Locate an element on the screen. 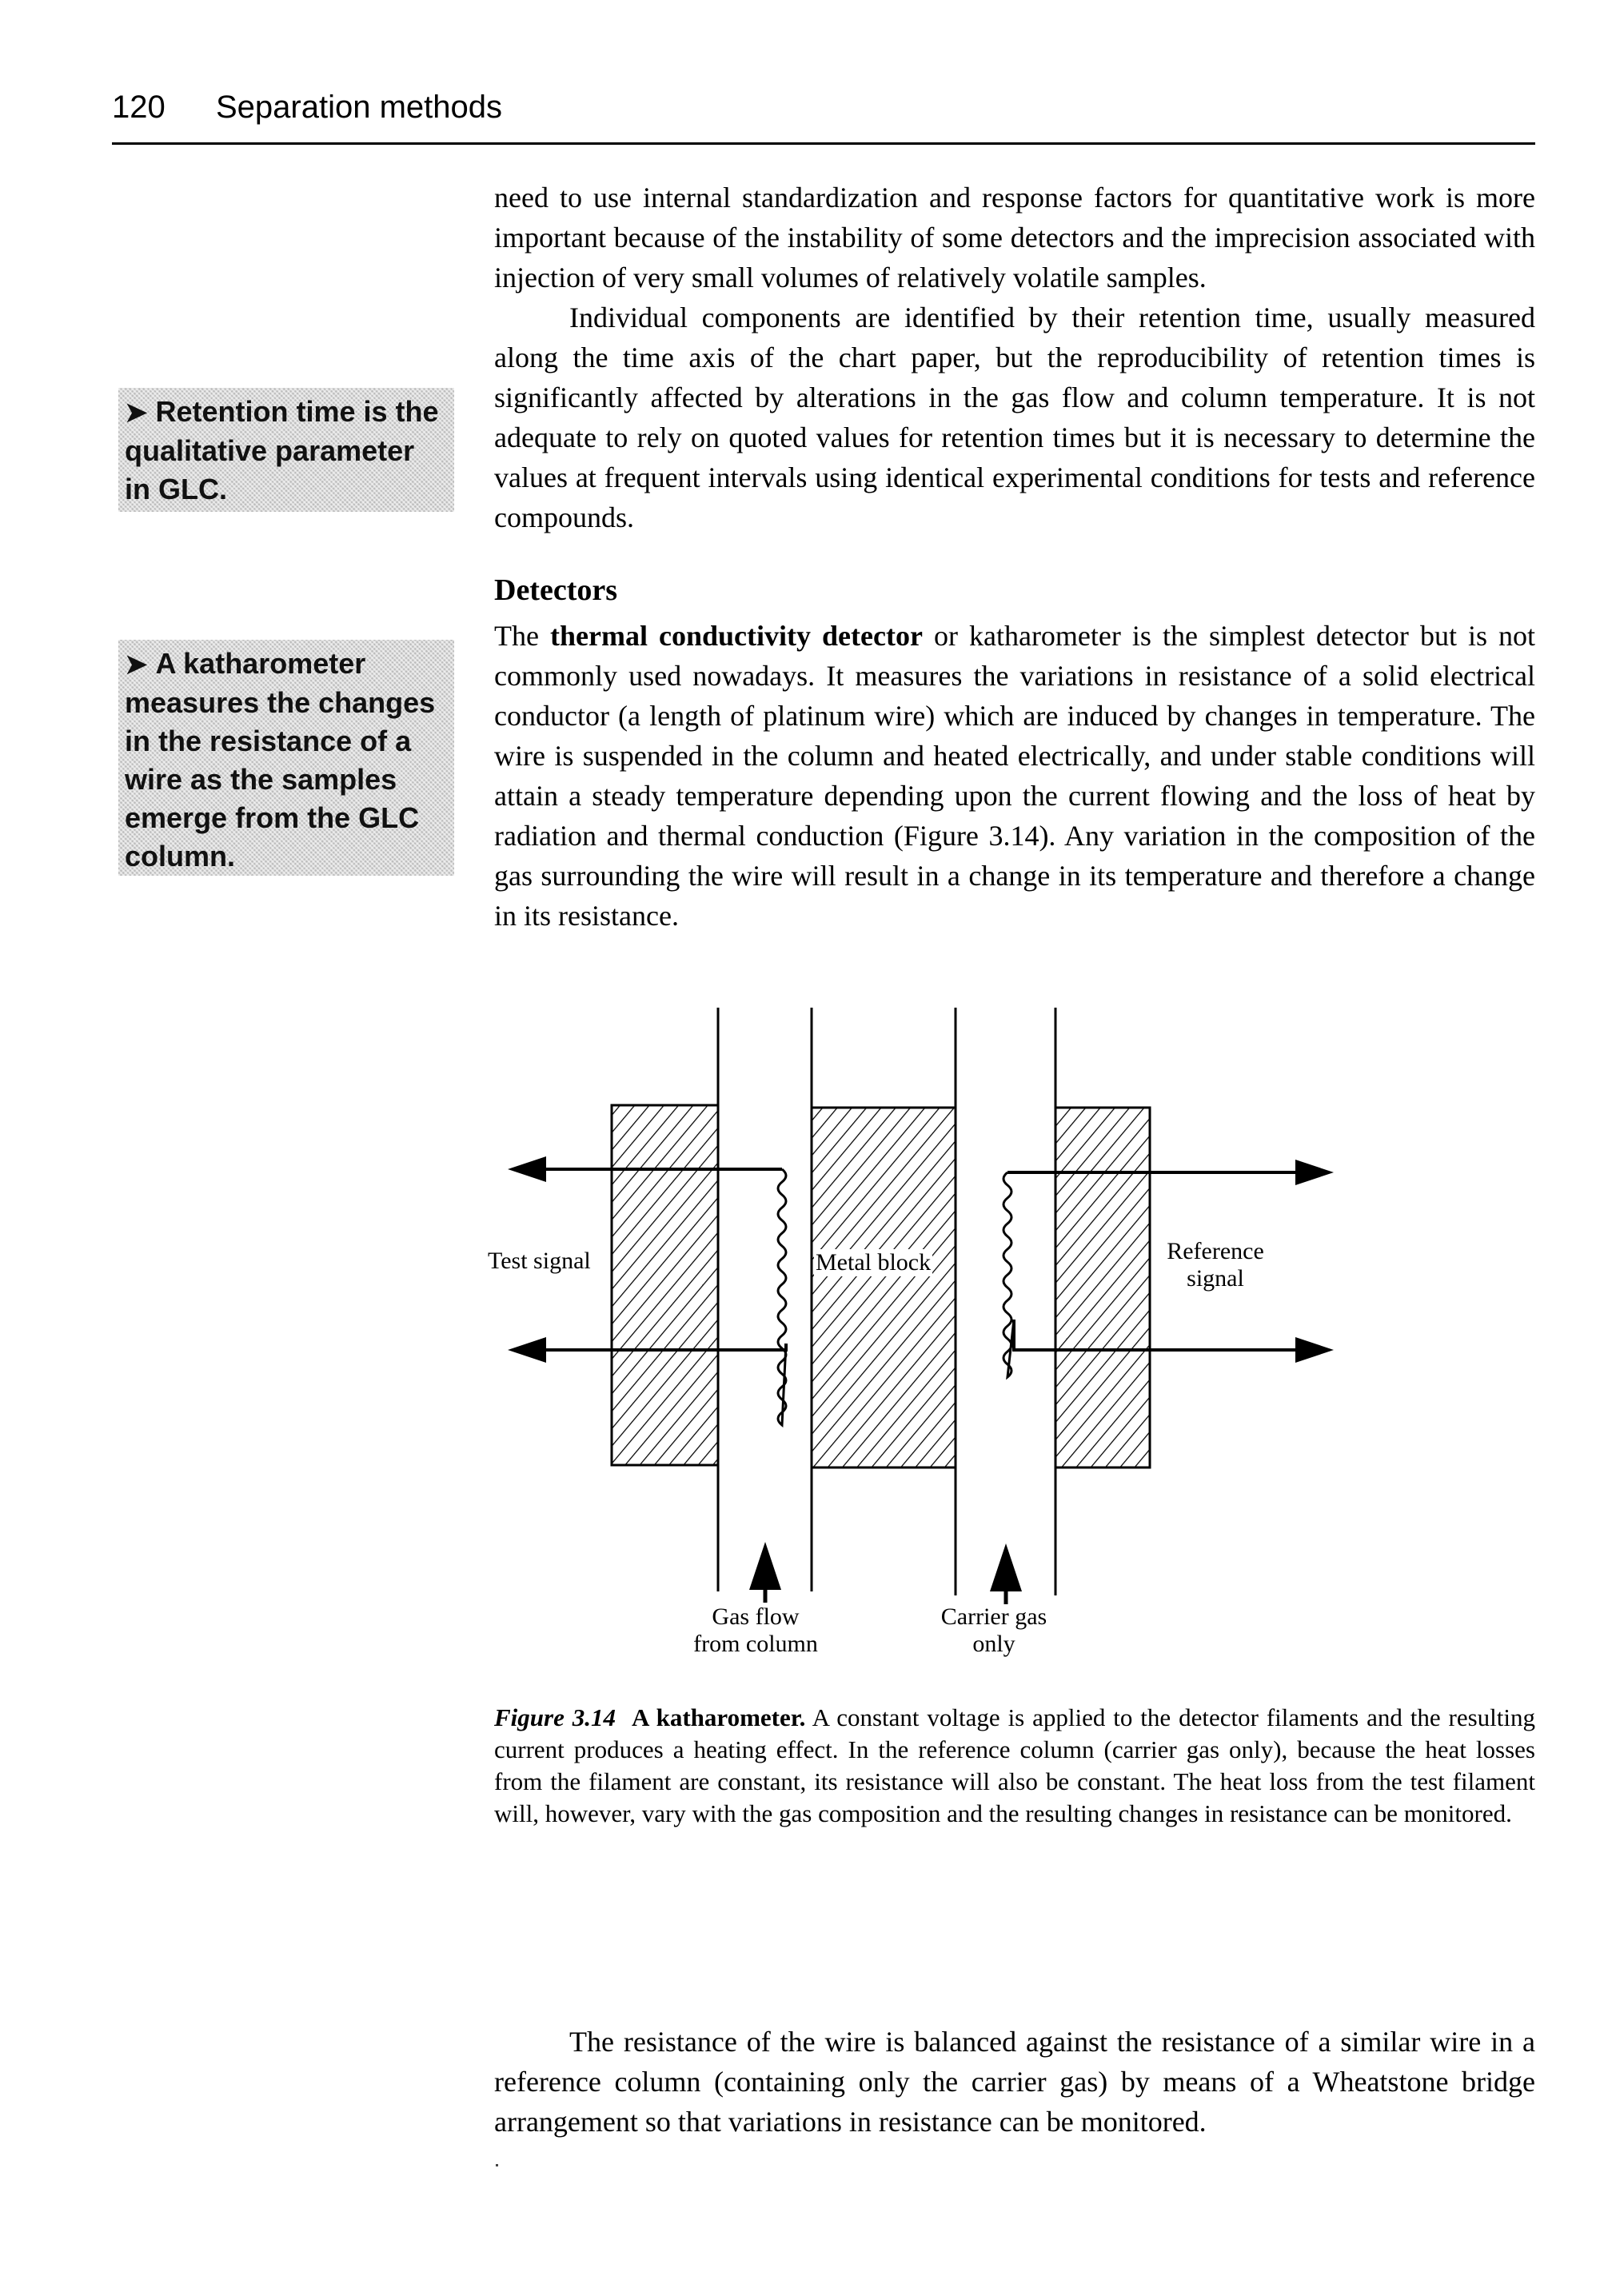  header-rule is located at coordinates (823, 143).